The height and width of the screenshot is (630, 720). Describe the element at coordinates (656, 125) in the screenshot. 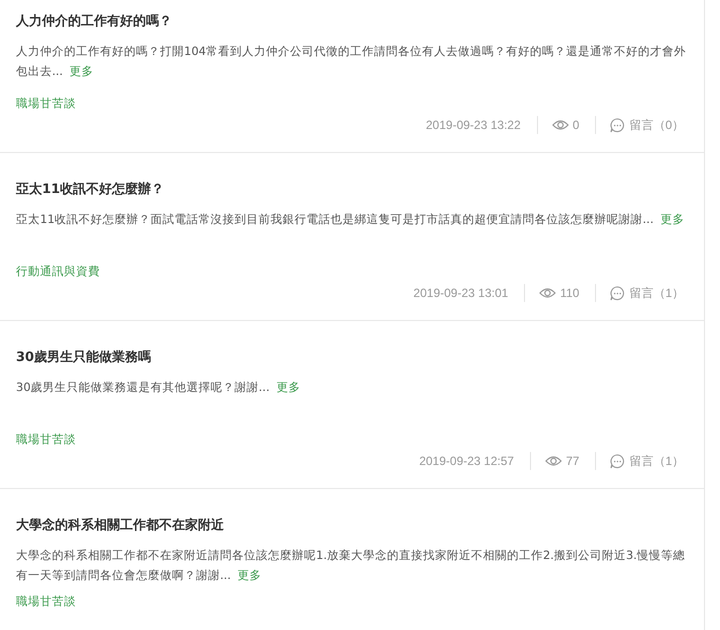

I see `comment-link: 留言（0）` at that location.